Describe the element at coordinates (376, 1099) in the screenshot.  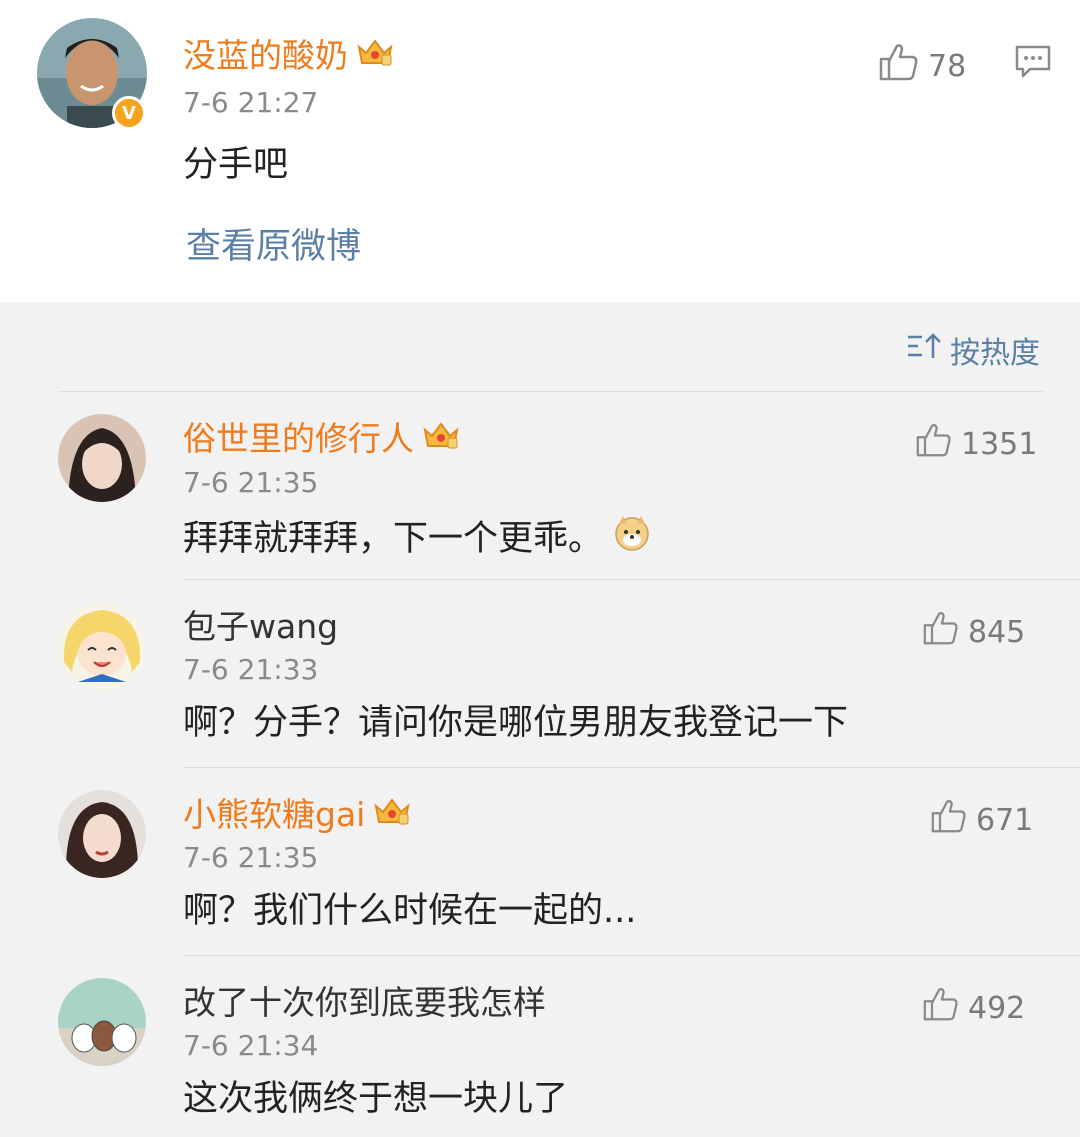
I see `comment-text: 这次我俩终于想一块儿了` at that location.